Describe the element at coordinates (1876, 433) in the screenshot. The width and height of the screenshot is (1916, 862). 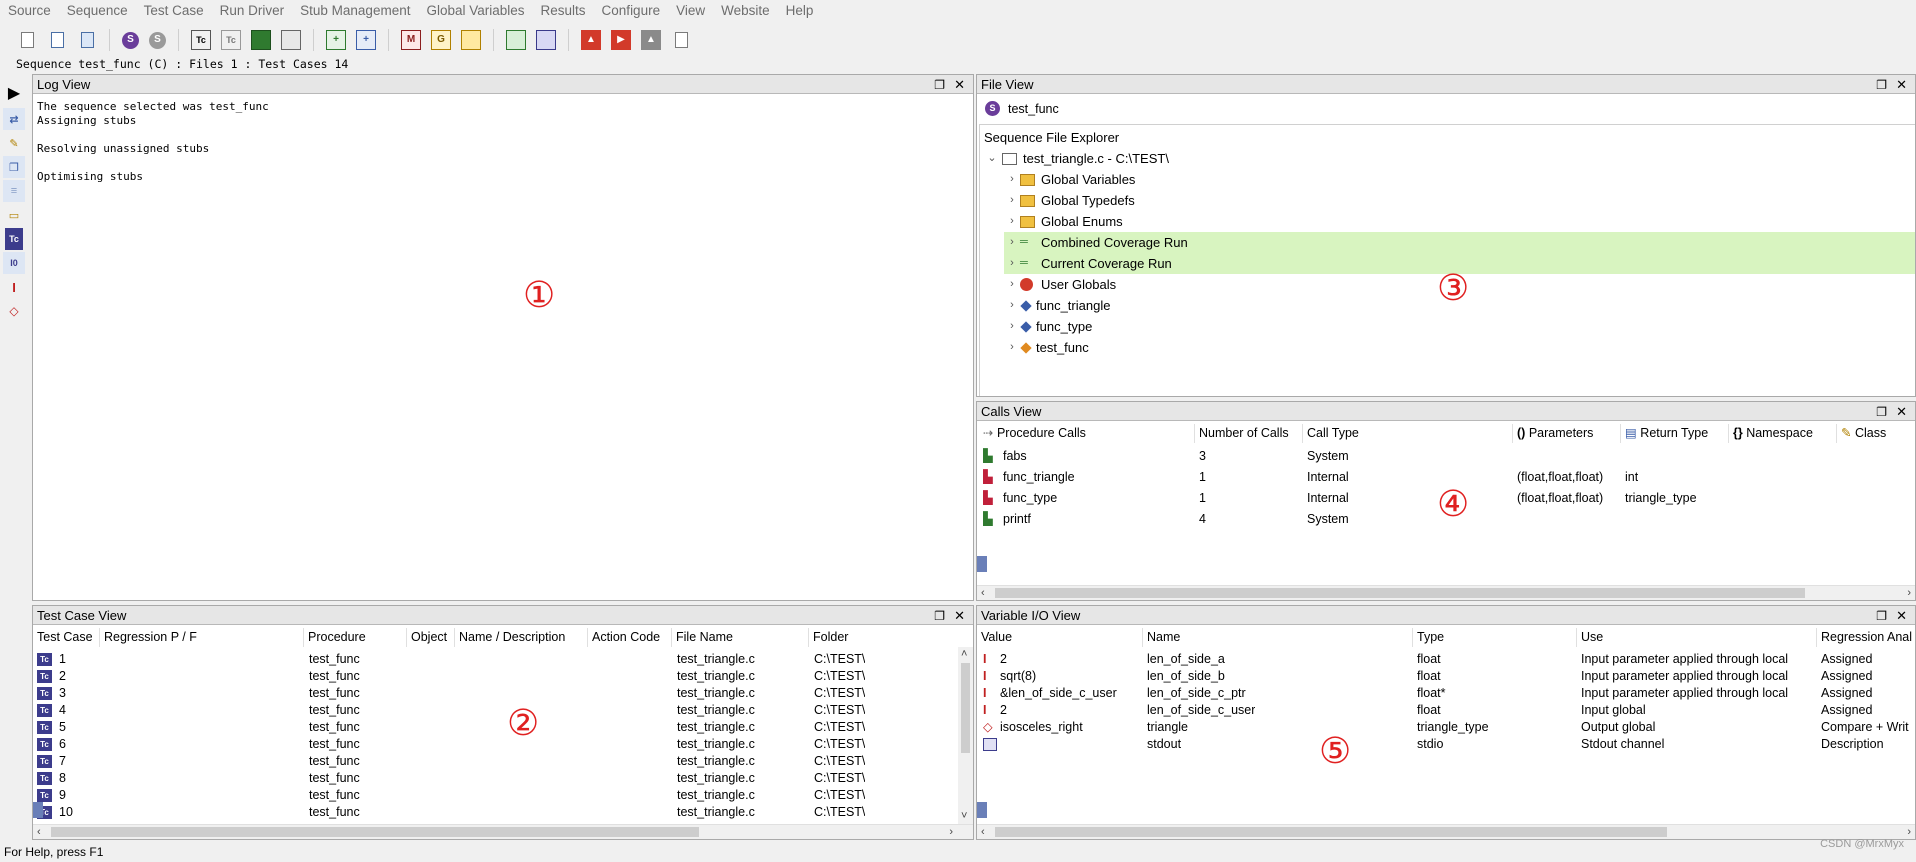
I see `column-header: ✎ Class` at that location.